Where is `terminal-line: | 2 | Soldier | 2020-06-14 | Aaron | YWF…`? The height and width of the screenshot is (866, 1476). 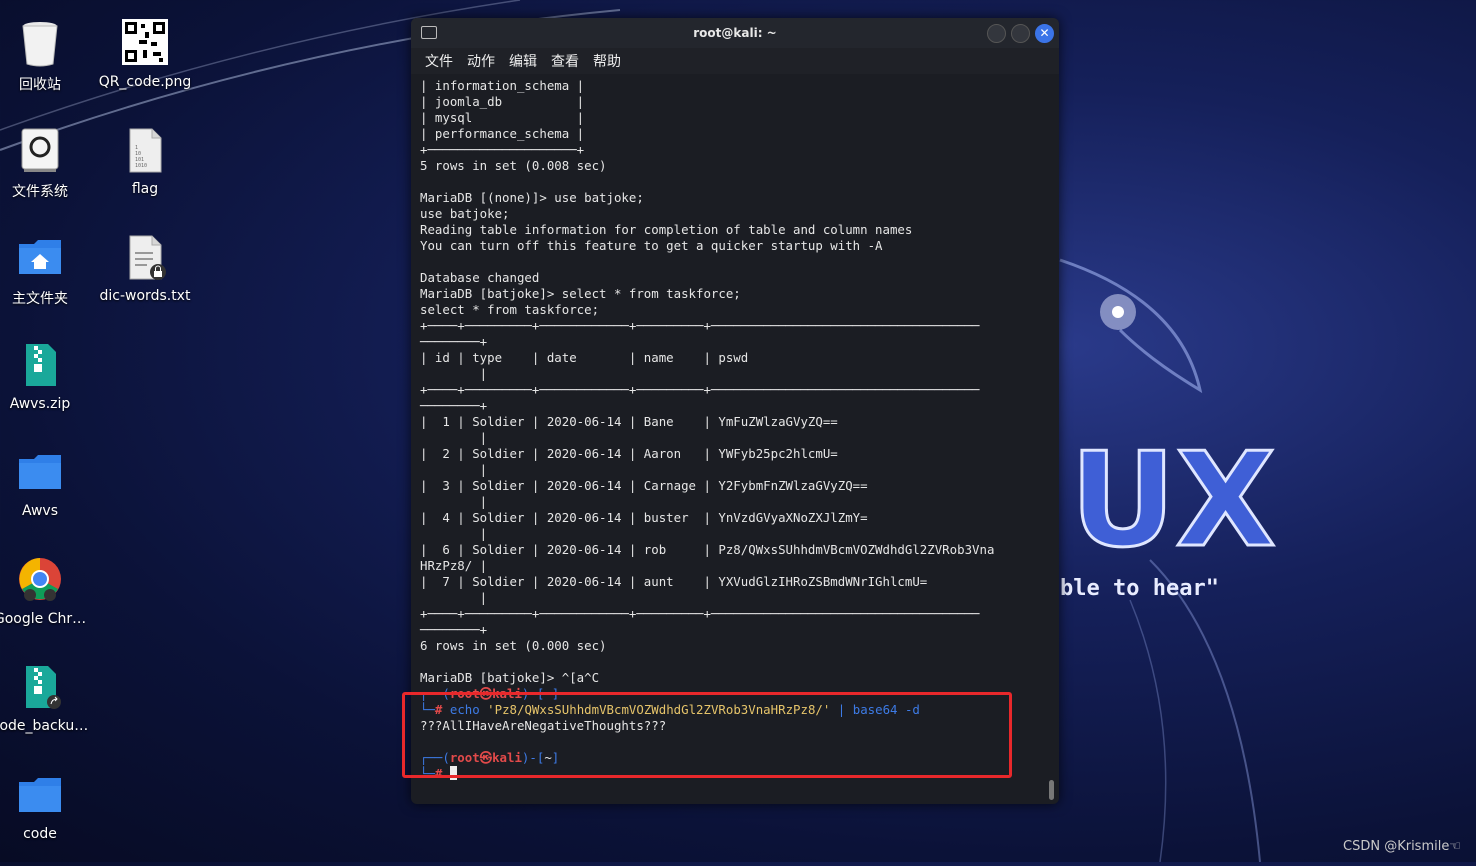
terminal-line: | 2 | Soldier | 2020-06-14 | Aaron | YWF… is located at coordinates (629, 453).